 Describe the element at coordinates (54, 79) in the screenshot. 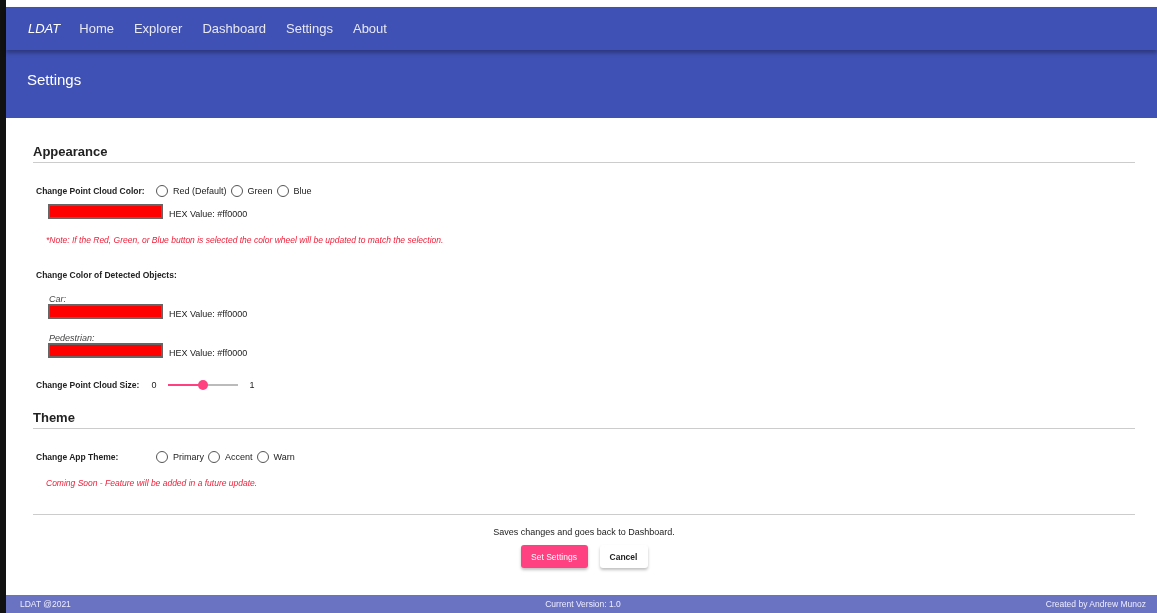

I see `page-title: Settings` at that location.